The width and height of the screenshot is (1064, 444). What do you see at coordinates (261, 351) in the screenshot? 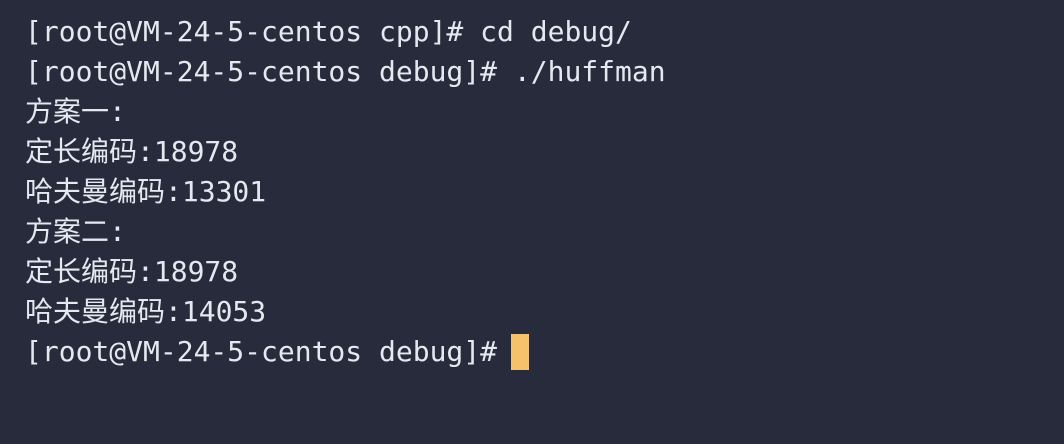
I see `shell-prompt: [root@VM-24-5-centos debug]#` at bounding box center [261, 351].